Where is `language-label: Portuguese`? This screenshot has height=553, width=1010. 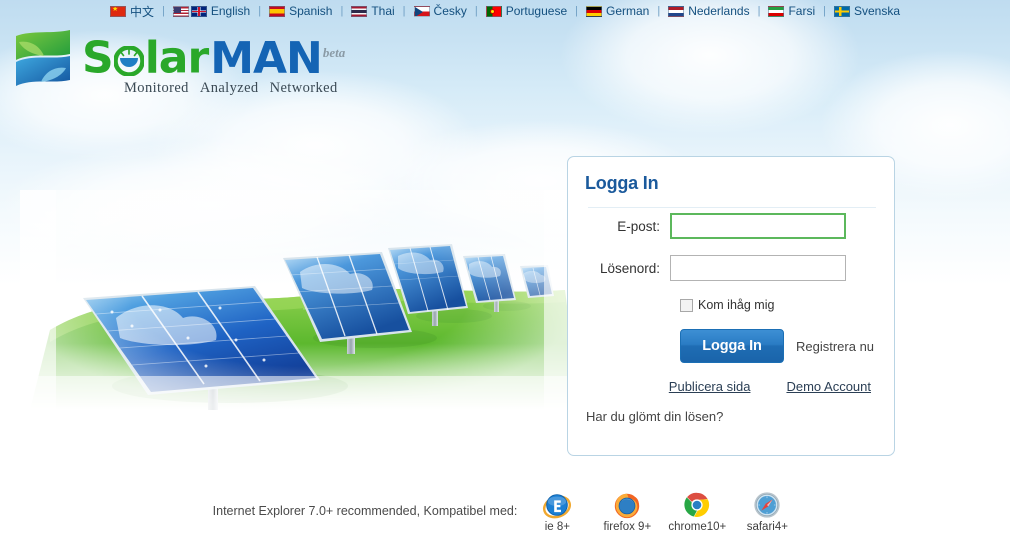 language-label: Portuguese is located at coordinates (536, 11).